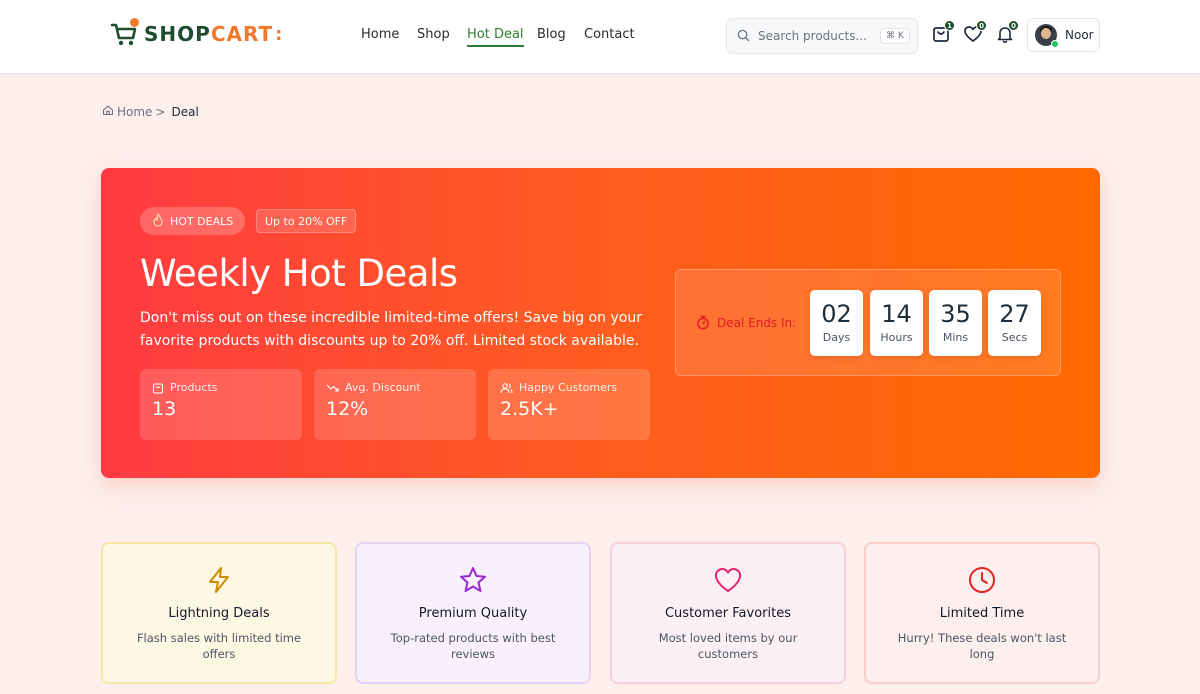 The image size is (1200, 694). Describe the element at coordinates (569, 404) in the screenshot. I see `stat-happy-customers: Happy Customers 2.5K+` at that location.